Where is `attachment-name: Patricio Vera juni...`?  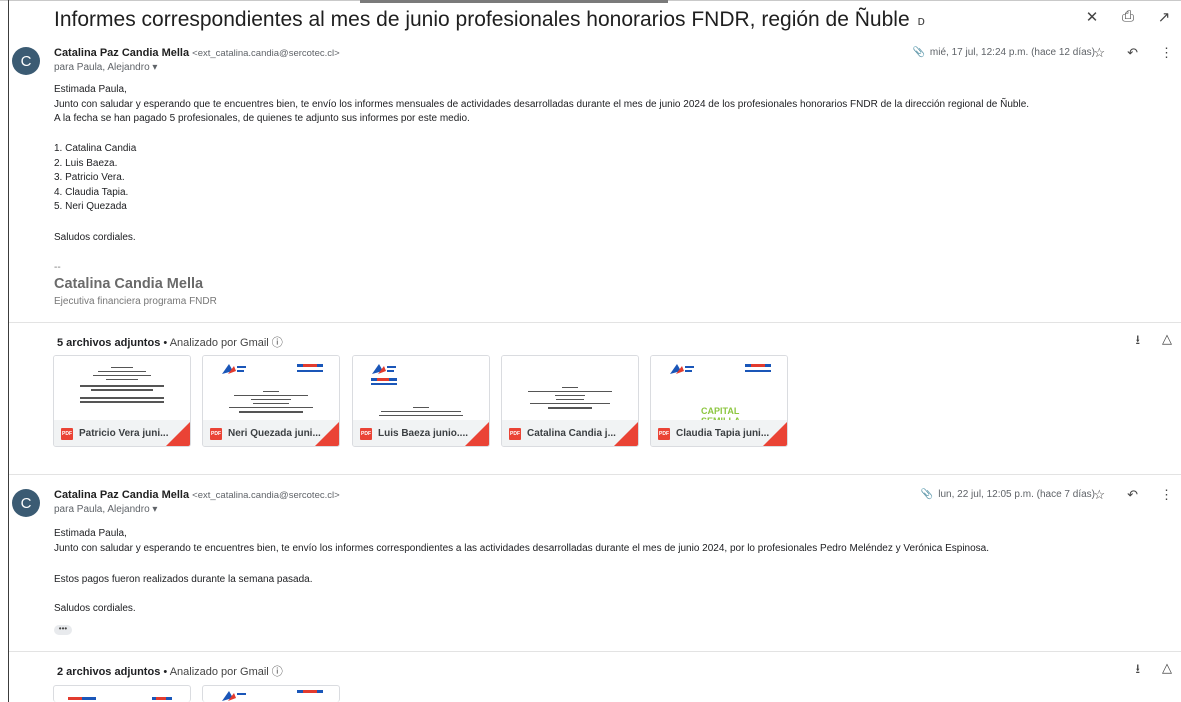 attachment-name: Patricio Vera juni... is located at coordinates (124, 433).